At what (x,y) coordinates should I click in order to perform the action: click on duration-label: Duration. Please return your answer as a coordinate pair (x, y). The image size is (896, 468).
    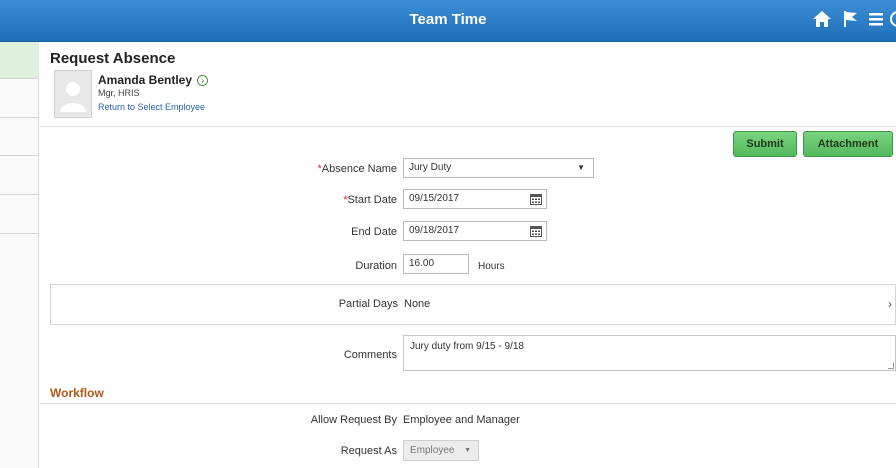
    Looking at the image, I should click on (376, 266).